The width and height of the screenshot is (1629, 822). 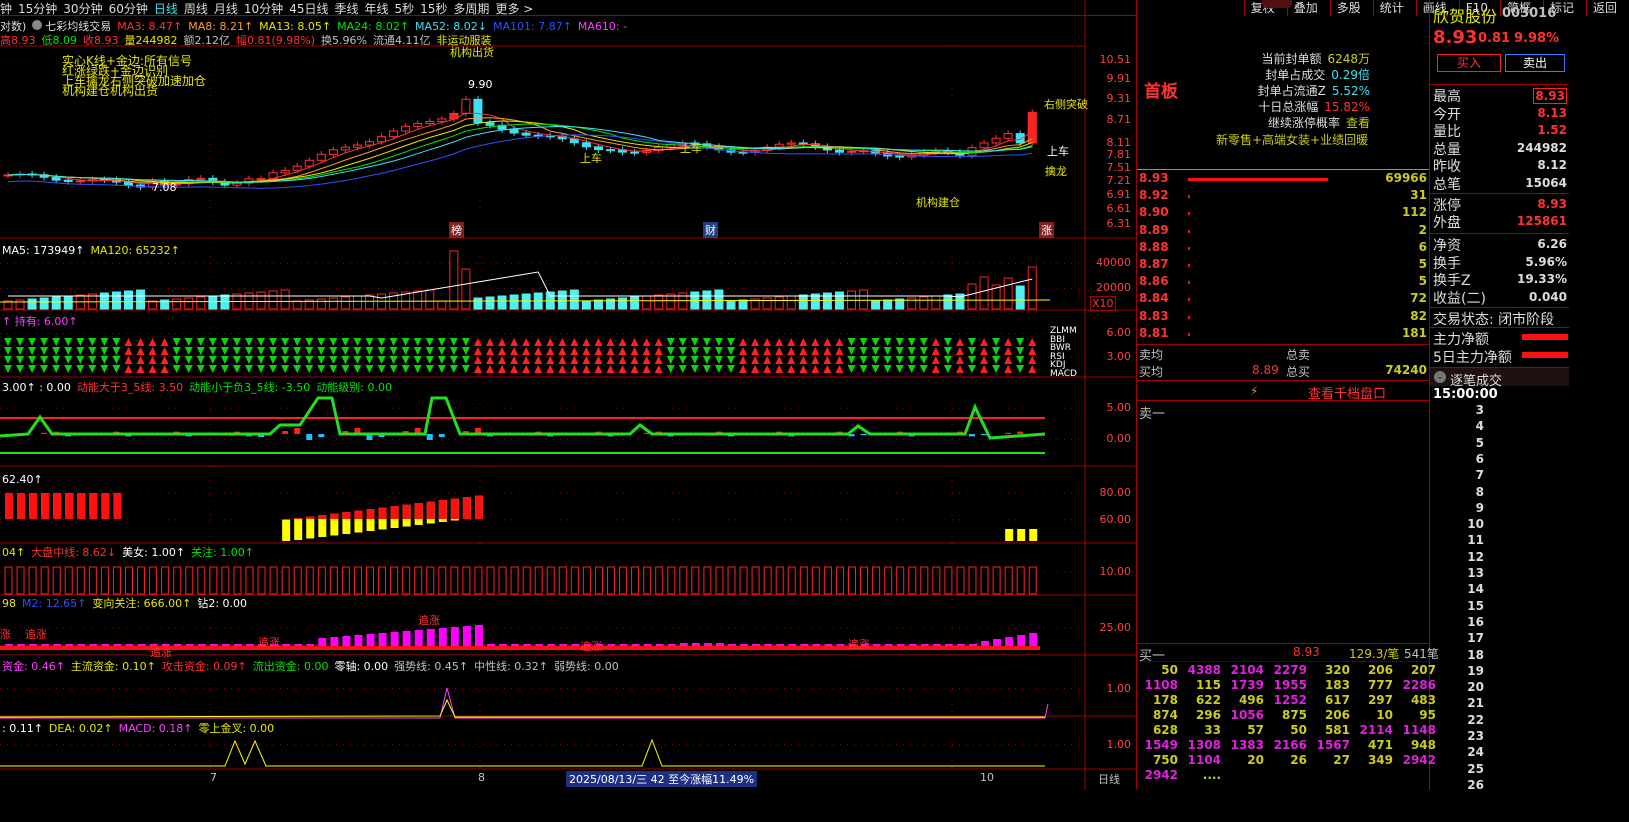 I want to click on queue-cell: 10, so click(x=1384, y=715).